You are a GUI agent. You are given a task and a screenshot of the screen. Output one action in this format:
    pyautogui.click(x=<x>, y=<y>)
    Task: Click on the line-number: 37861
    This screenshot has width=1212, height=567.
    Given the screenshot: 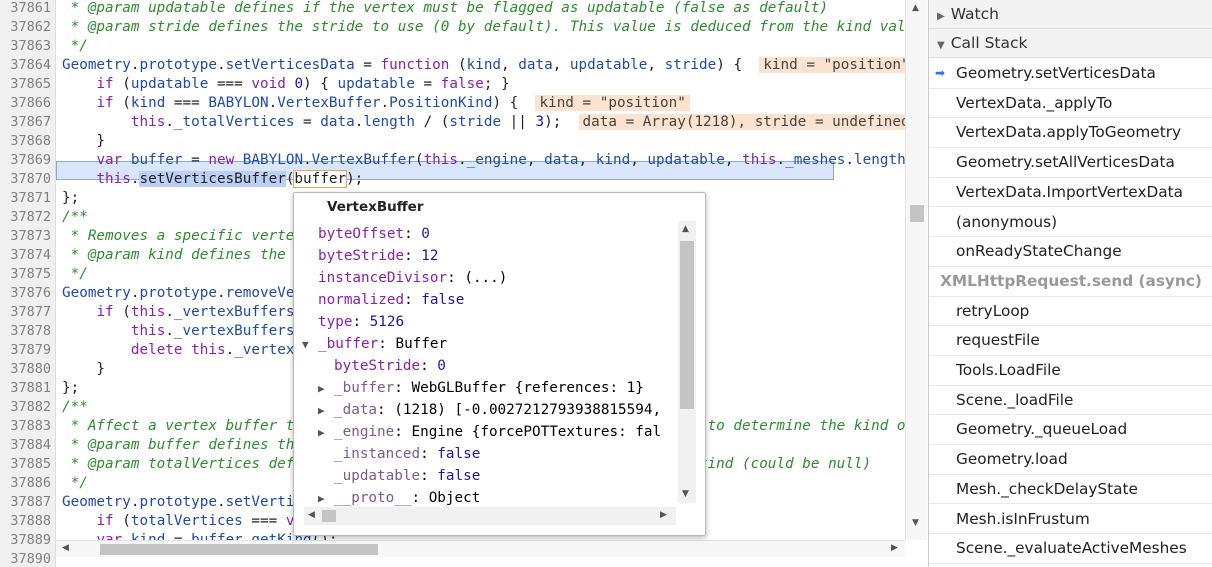 What is the action you would take?
    pyautogui.click(x=30, y=9)
    